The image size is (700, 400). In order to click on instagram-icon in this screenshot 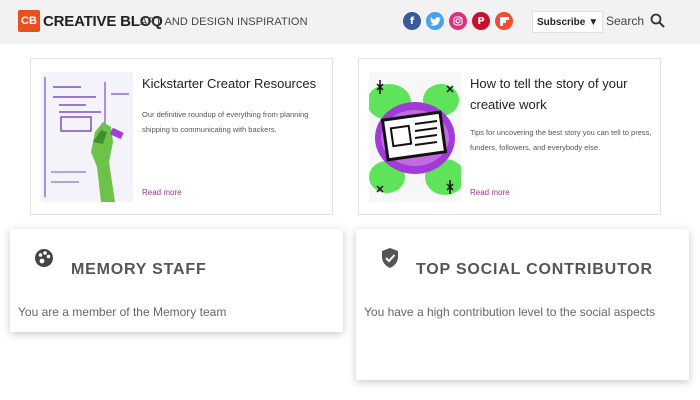, I will do `click(458, 21)`.